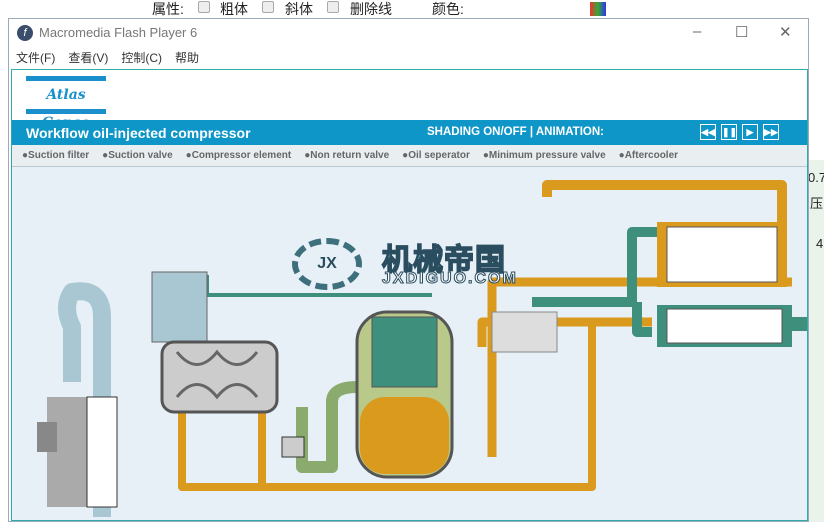 This screenshot has width=824, height=522. What do you see at coordinates (234, 9) in the screenshot?
I see `bold-label: 粗体` at bounding box center [234, 9].